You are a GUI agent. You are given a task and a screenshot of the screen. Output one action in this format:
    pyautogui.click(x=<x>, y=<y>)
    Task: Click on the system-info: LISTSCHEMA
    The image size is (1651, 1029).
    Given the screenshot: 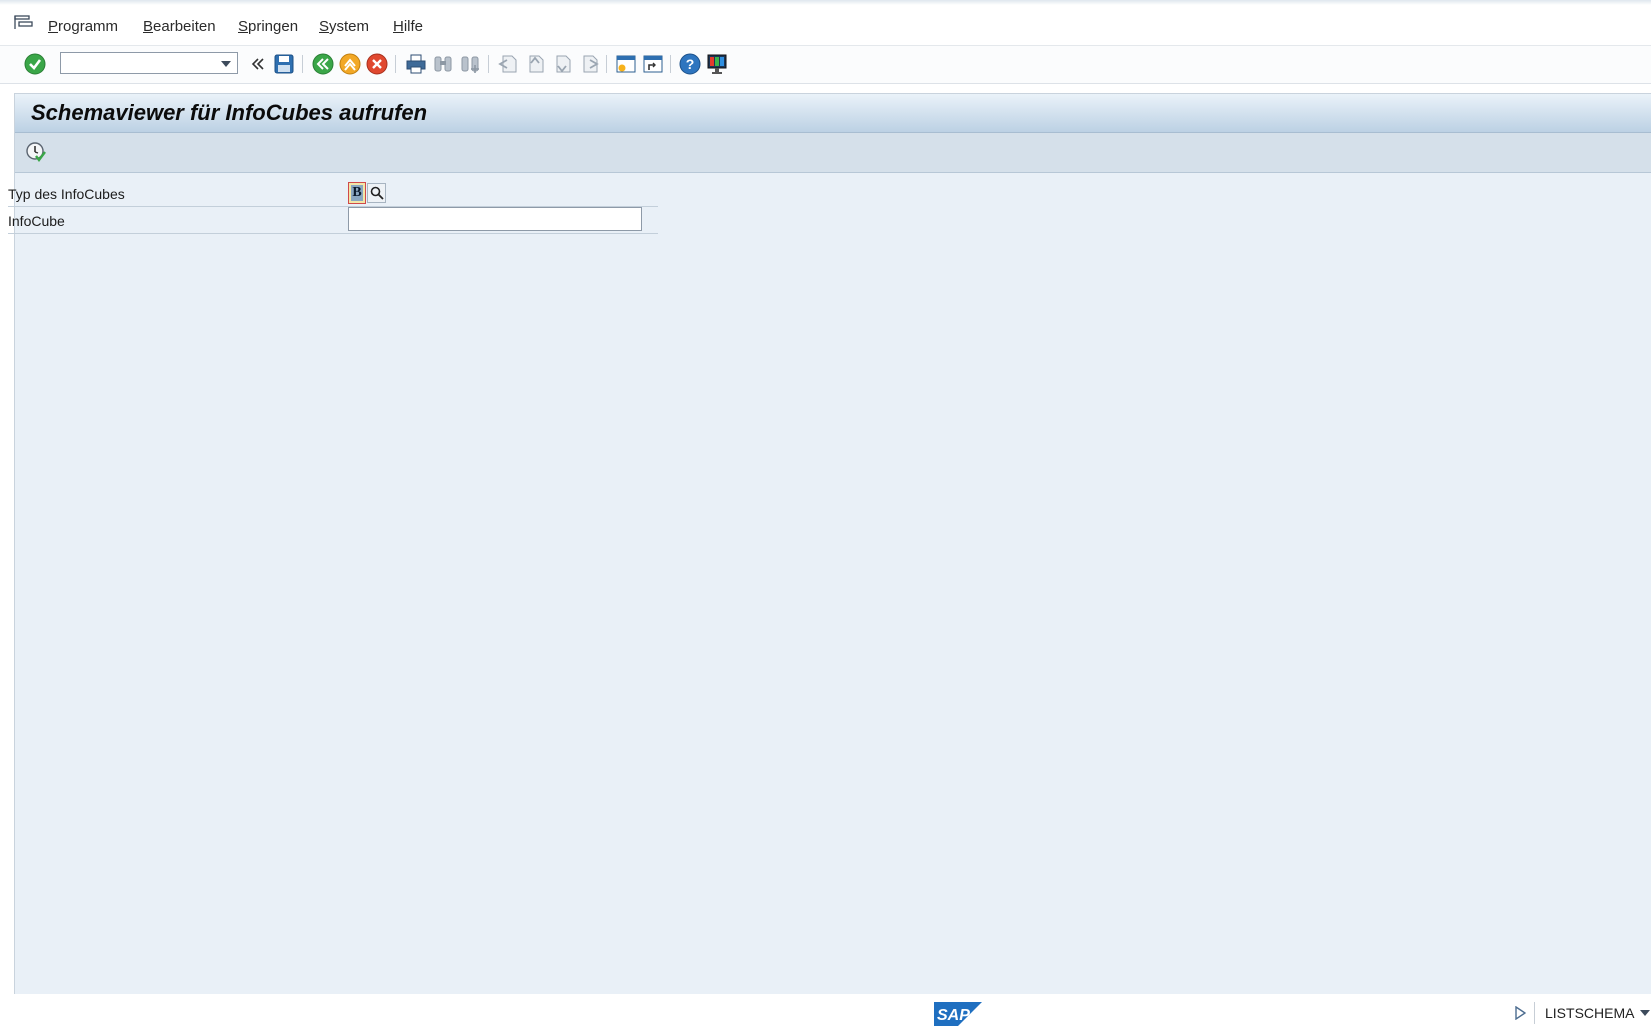 What is the action you would take?
    pyautogui.click(x=1582, y=1013)
    